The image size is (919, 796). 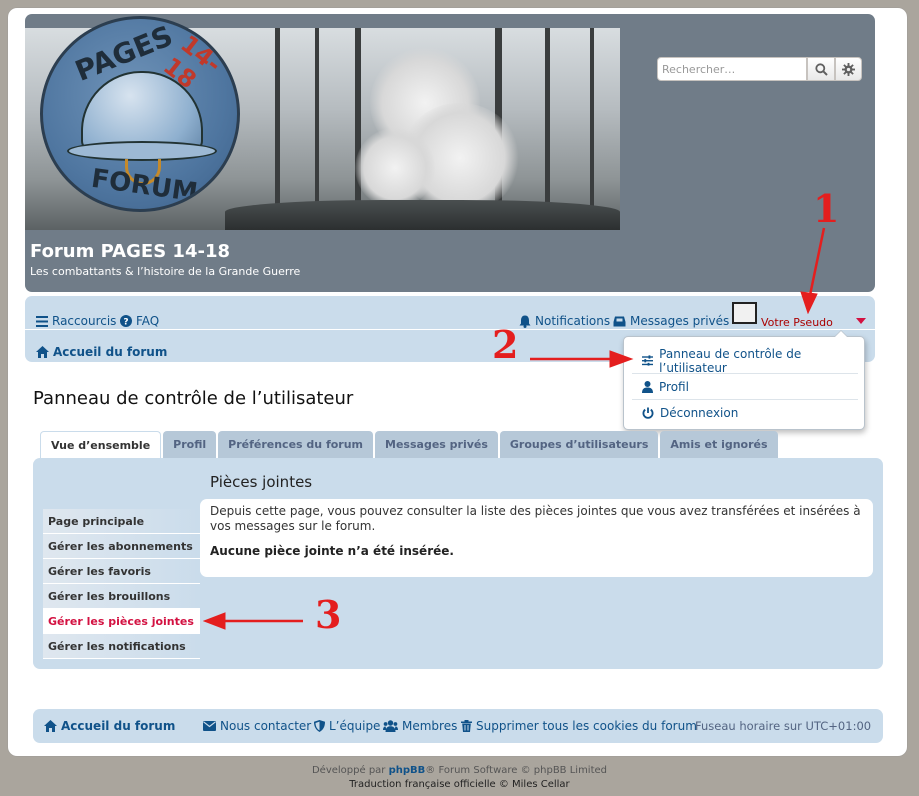 I want to click on members-label: Membres, so click(x=430, y=726).